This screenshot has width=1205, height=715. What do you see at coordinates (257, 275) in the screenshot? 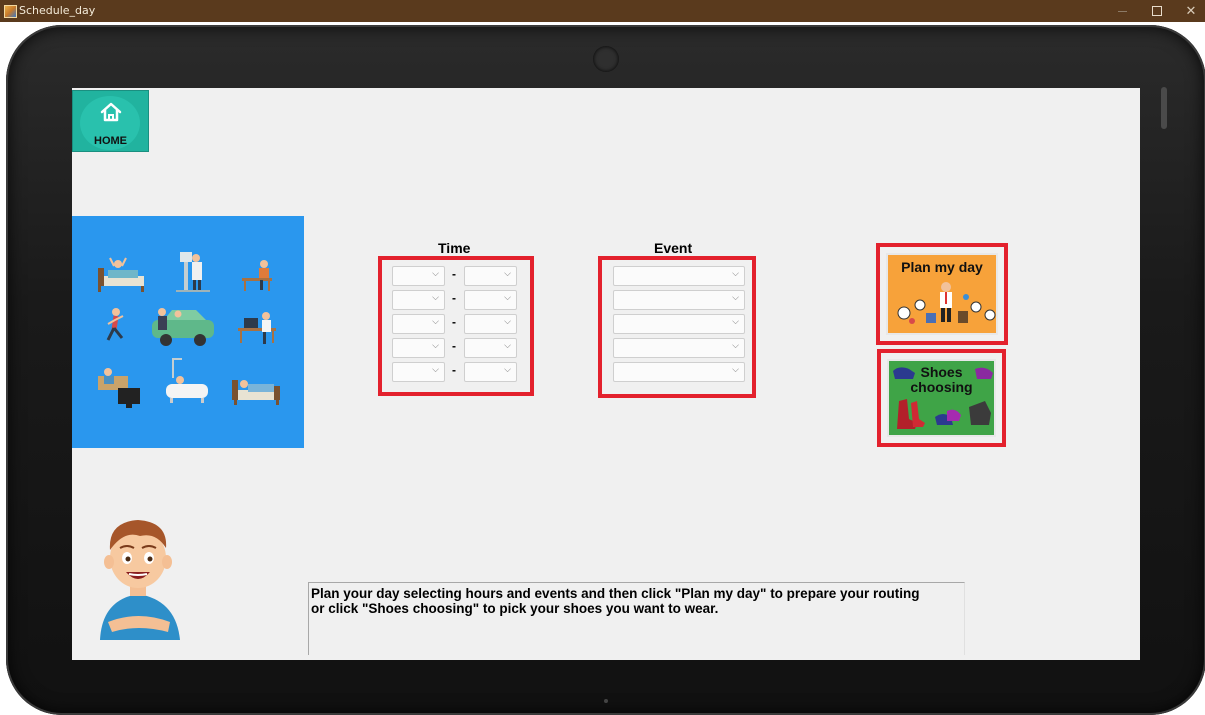
I see `breakfast-icon` at bounding box center [257, 275].